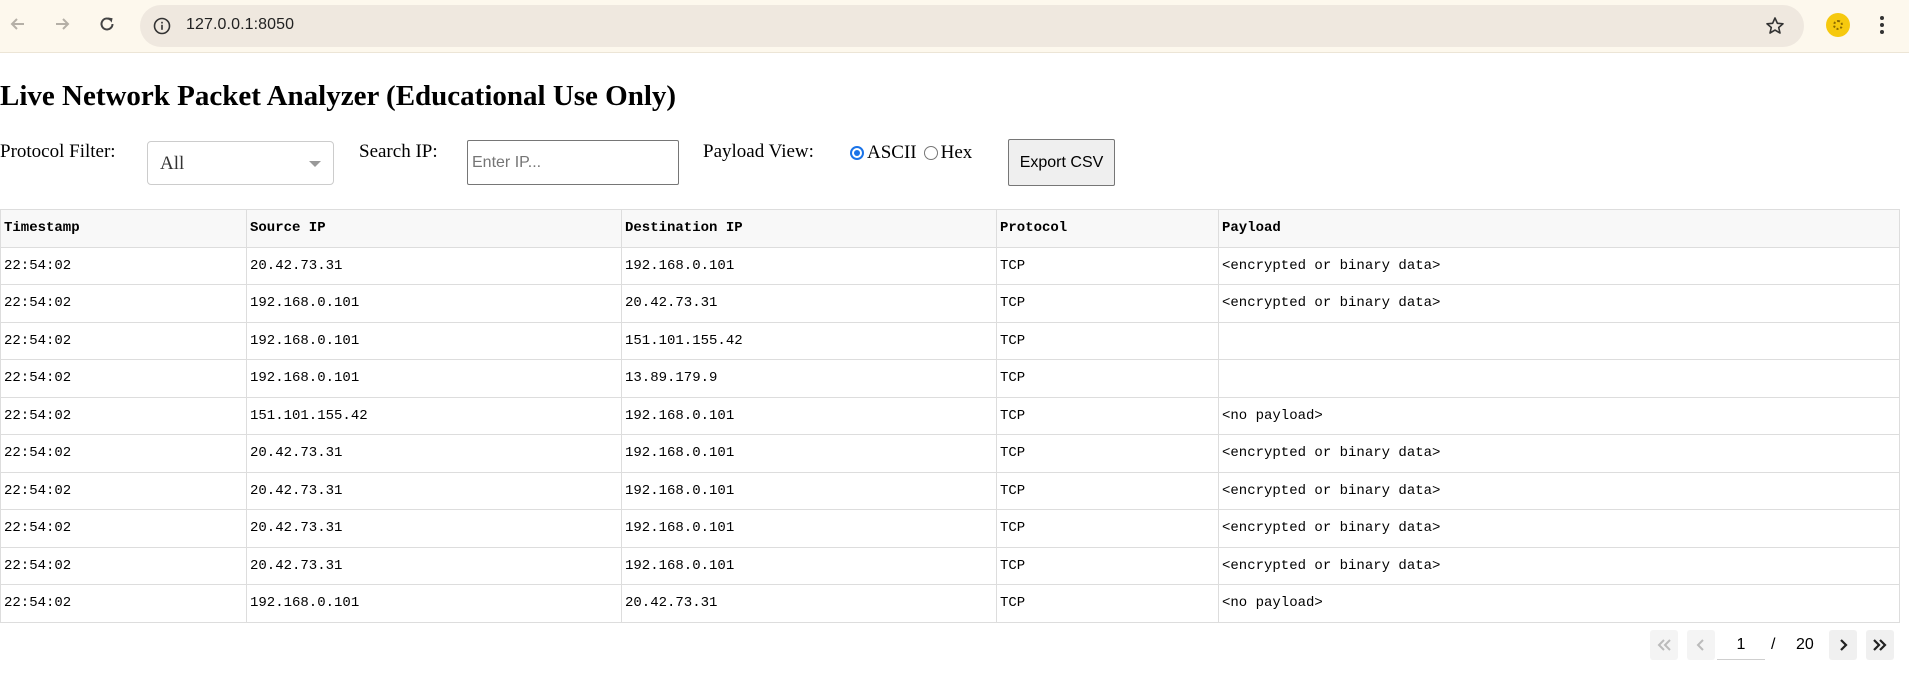 The image size is (1909, 699). I want to click on caret-down-icon, so click(315, 164).